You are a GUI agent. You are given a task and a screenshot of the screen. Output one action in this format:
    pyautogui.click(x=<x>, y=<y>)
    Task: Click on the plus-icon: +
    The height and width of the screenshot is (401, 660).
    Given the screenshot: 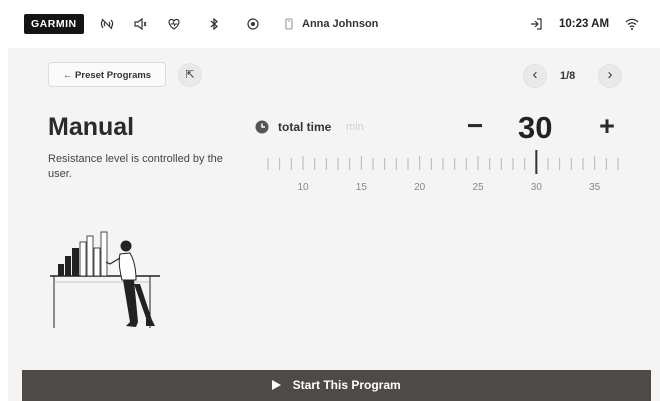 What is the action you would take?
    pyautogui.click(x=607, y=126)
    